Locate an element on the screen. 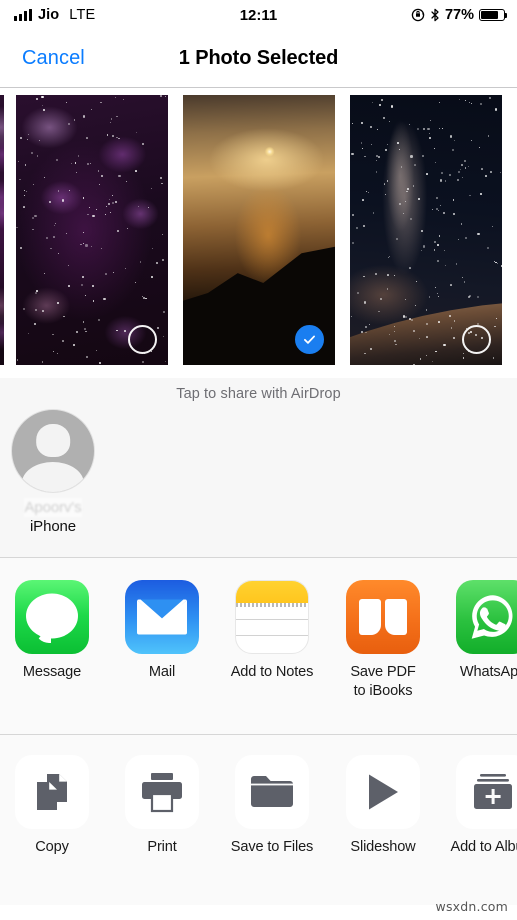 The image size is (517, 920). status-bar-left: Jio LTE is located at coordinates (54, 15).